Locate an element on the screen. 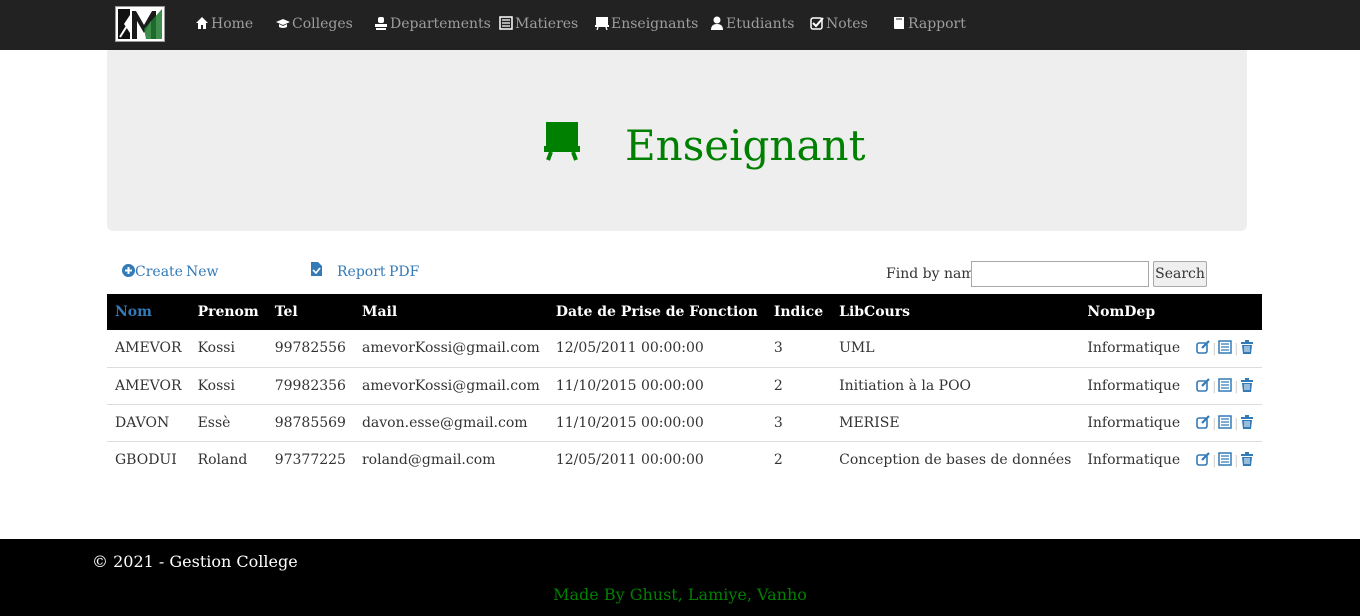  column-header-nomdep: NomDep is located at coordinates (1134, 312).